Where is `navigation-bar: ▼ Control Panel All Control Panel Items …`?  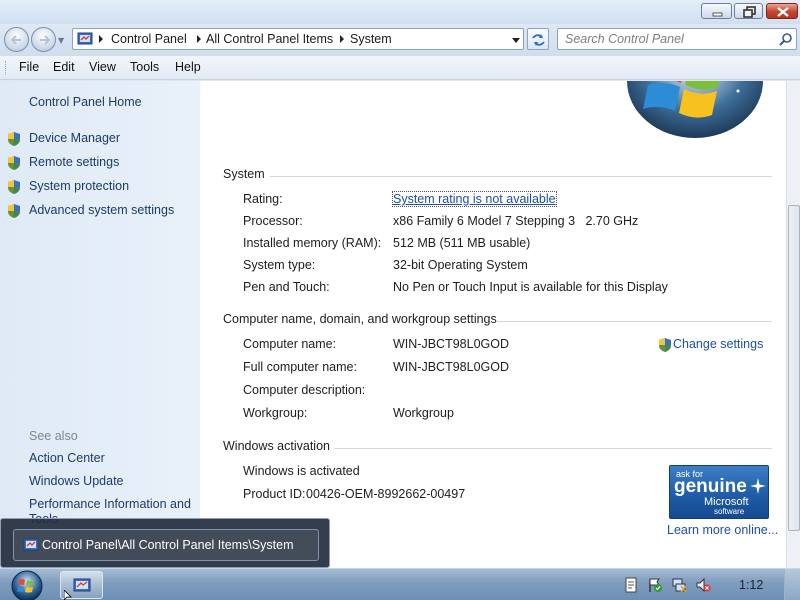
navigation-bar: ▼ Control Panel All Control Panel Items … is located at coordinates (400, 40).